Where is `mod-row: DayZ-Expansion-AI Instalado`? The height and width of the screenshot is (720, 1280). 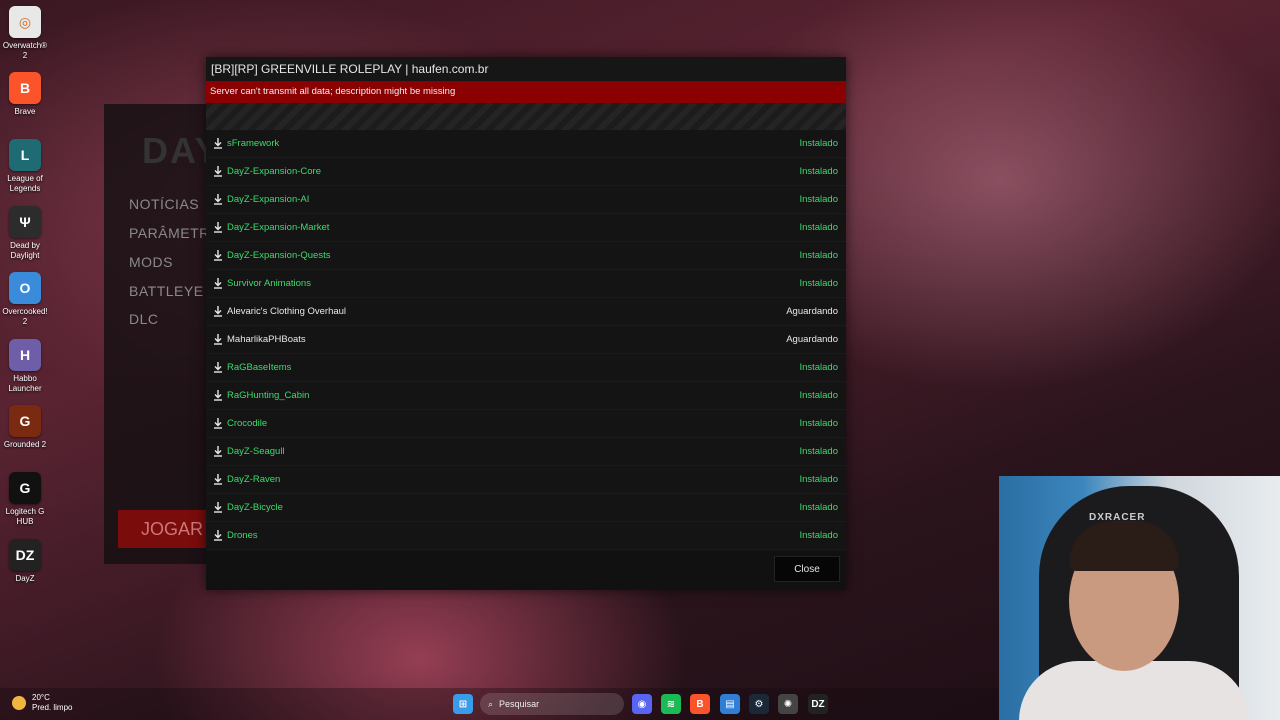 mod-row: DayZ-Expansion-AI Instalado is located at coordinates (526, 200).